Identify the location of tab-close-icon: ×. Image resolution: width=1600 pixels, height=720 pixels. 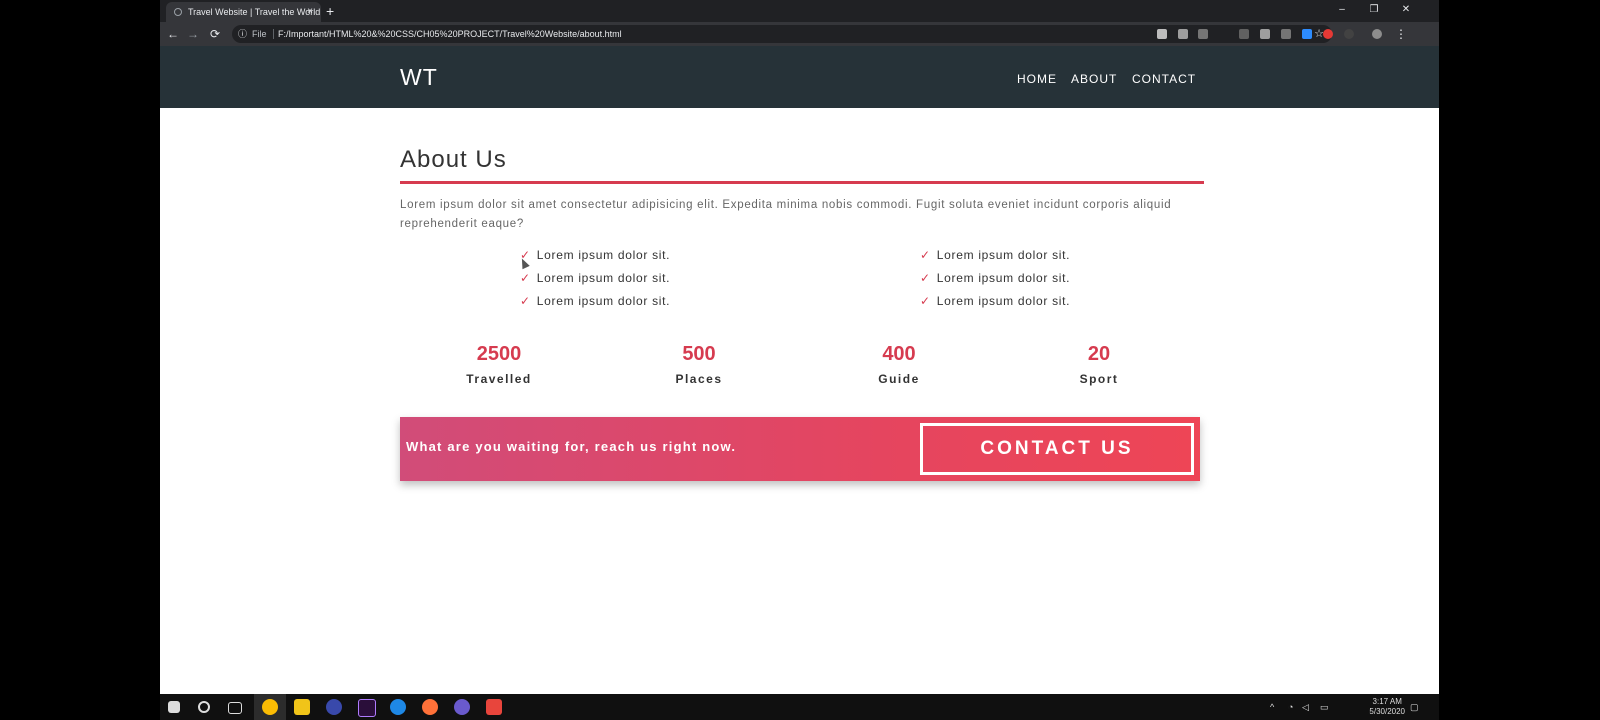
(310, 12).